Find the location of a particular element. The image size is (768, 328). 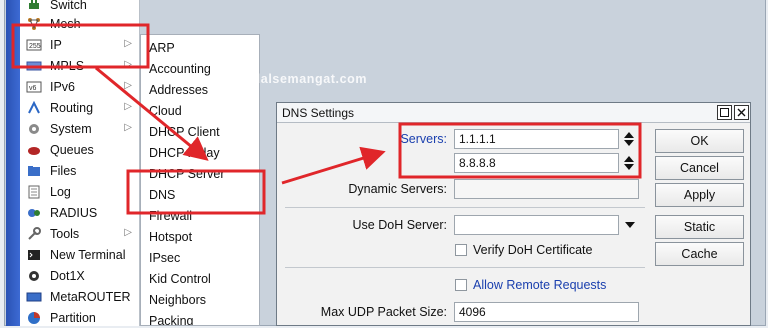

submenu-item-dhcp-client: DHCP Client is located at coordinates (203, 132).